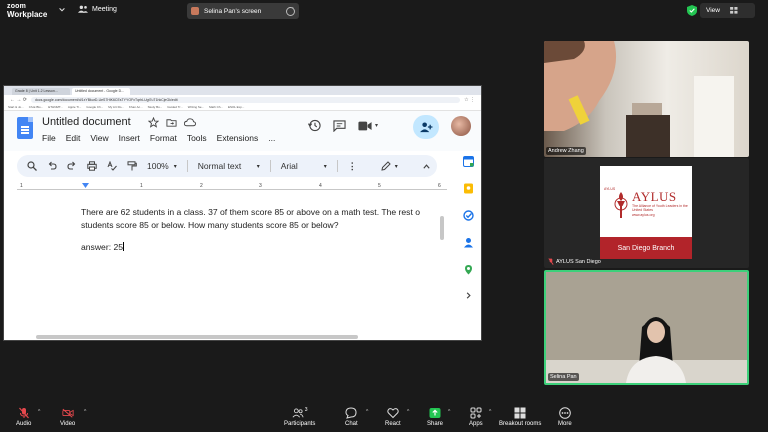 This screenshot has width=768, height=432. I want to click on video-tile-selina-active-speaker: Selina Pan, so click(646, 327).